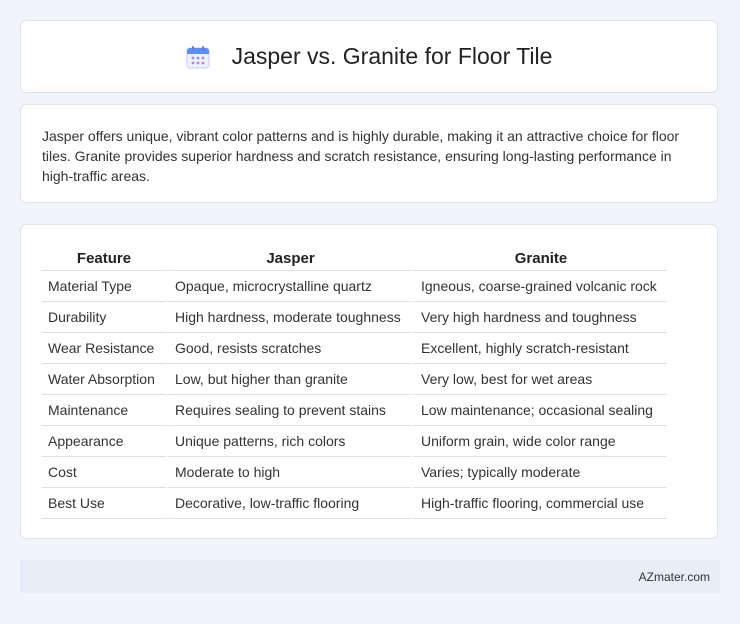  I want to click on jasper-cell: Unique patterns, rich colors, so click(289, 441).